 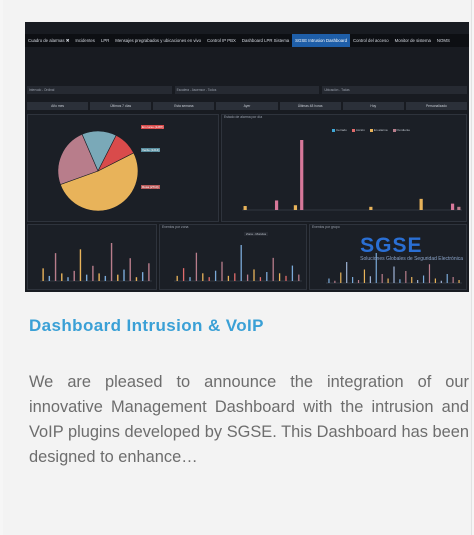 What do you see at coordinates (256, 234) in the screenshot?
I see `zone-select: Zona - Mundos` at bounding box center [256, 234].